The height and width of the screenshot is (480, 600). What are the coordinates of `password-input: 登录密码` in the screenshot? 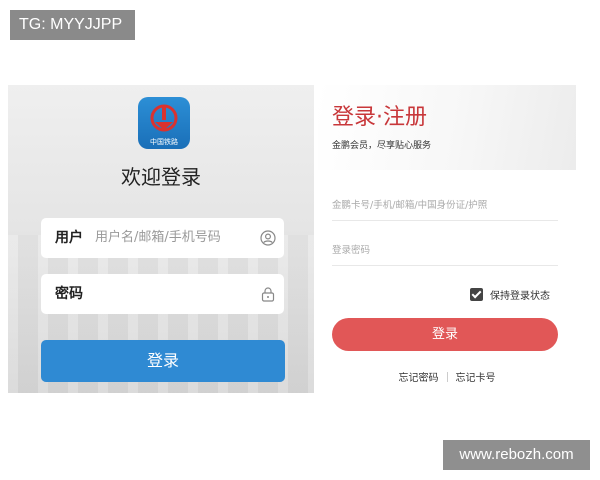 It's located at (445, 251).